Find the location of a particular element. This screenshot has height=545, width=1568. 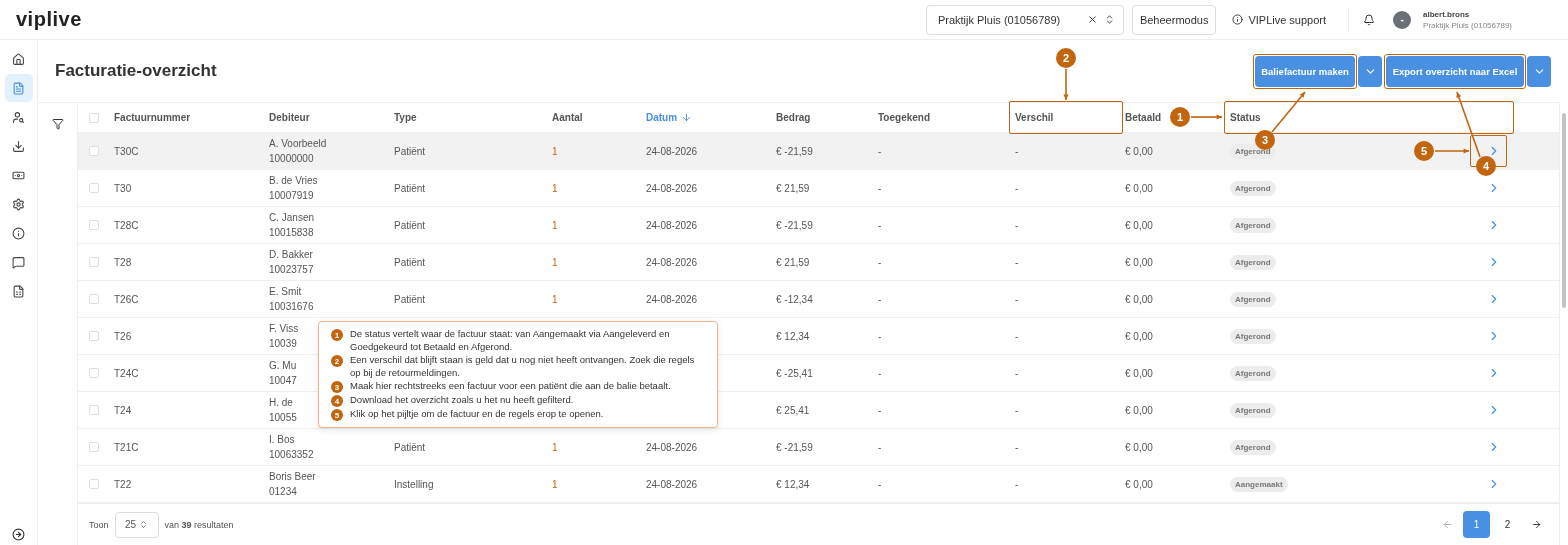

scrollbar is located at coordinates (1564, 210).